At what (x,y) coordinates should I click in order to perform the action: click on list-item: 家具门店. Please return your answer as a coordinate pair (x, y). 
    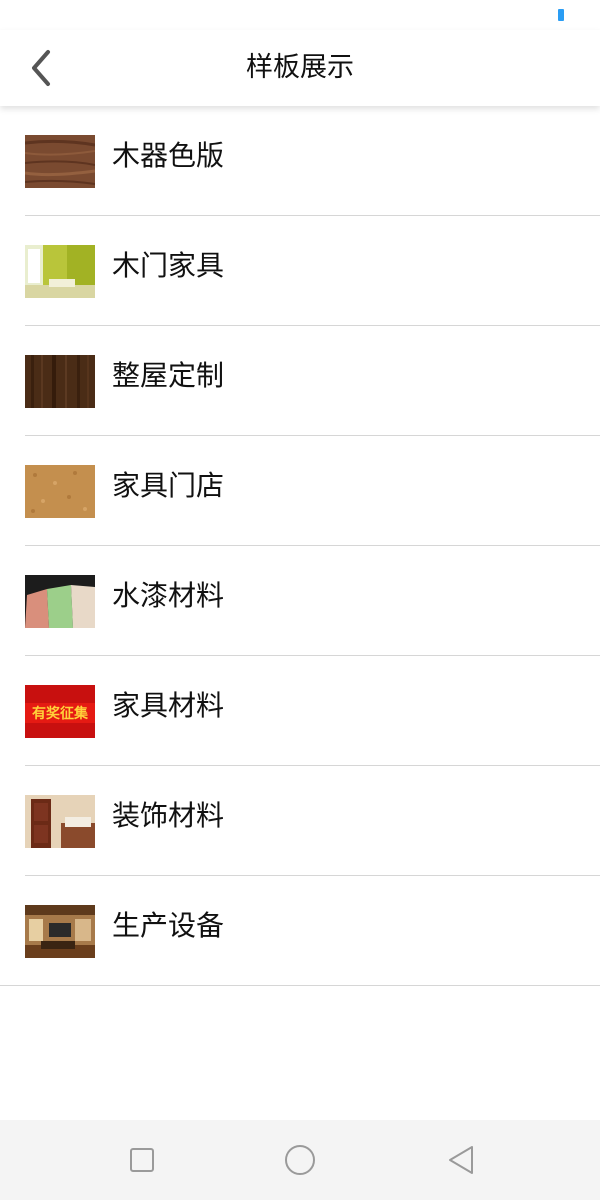
    Looking at the image, I should click on (312, 491).